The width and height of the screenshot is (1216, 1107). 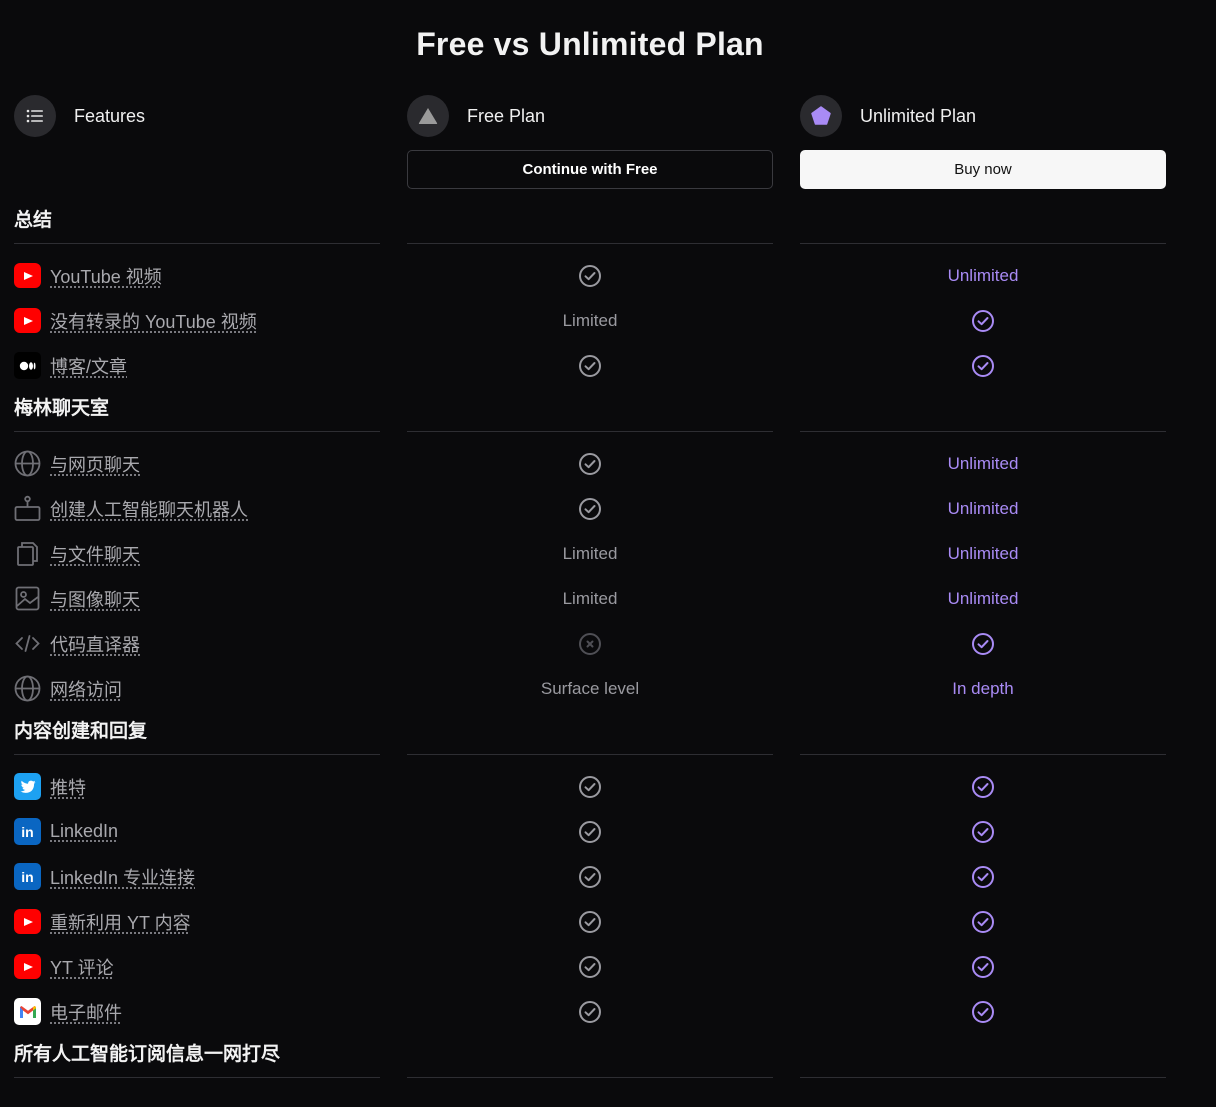 What do you see at coordinates (590, 643) in the screenshot?
I see `free-cross-icon` at bounding box center [590, 643].